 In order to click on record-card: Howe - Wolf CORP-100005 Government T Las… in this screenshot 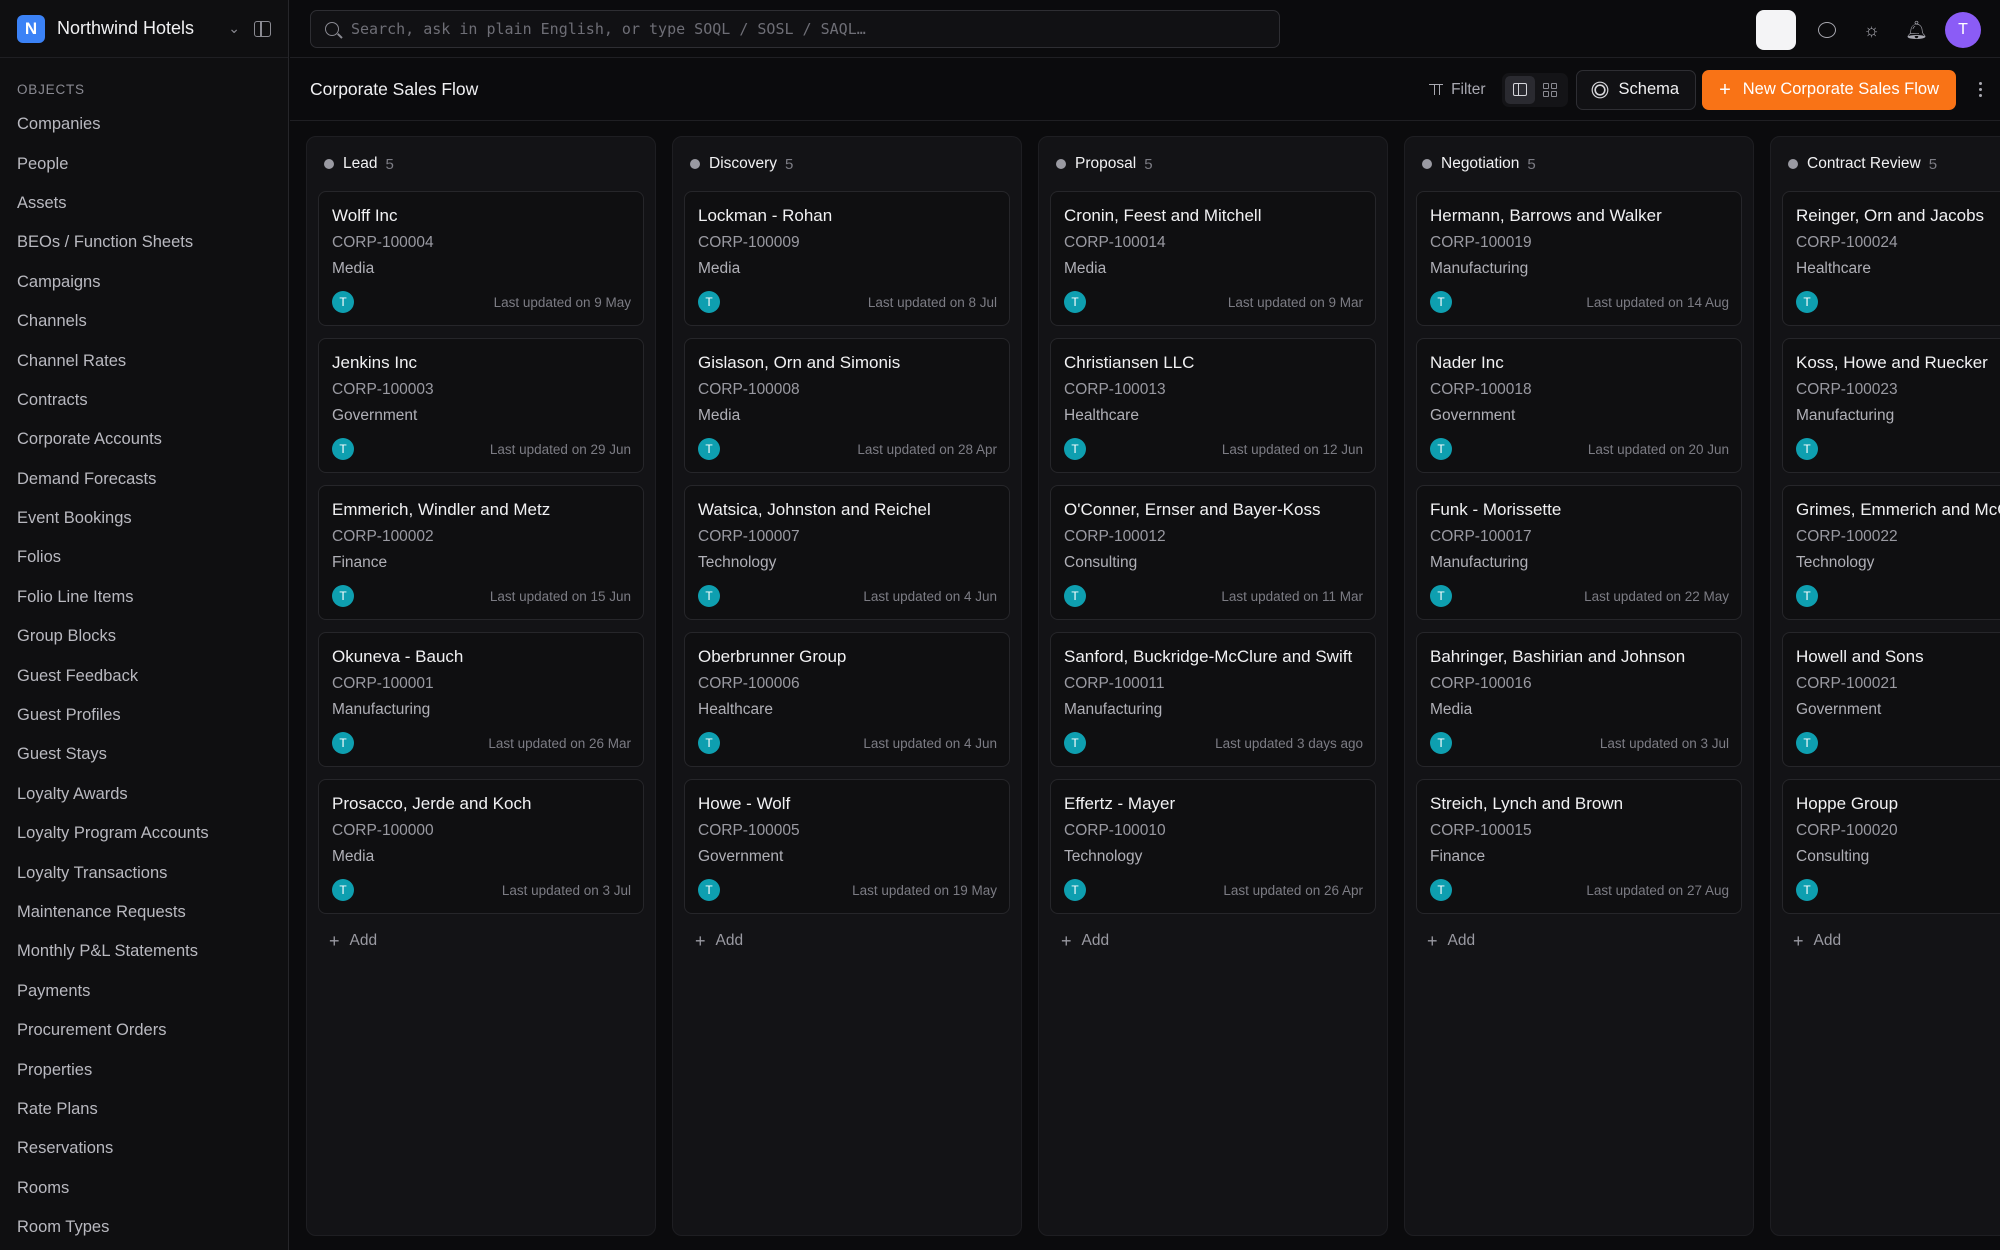, I will do `click(847, 846)`.